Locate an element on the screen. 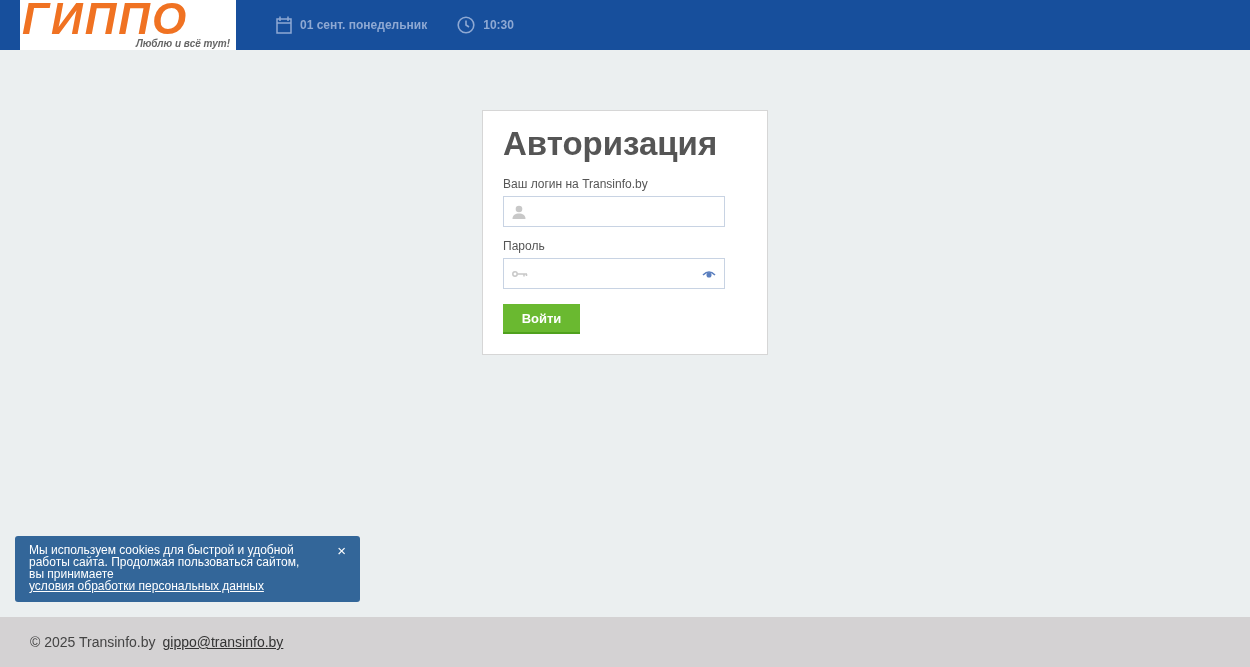 The height and width of the screenshot is (667, 1250). email-link: gippo@transinfo.by is located at coordinates (223, 642).